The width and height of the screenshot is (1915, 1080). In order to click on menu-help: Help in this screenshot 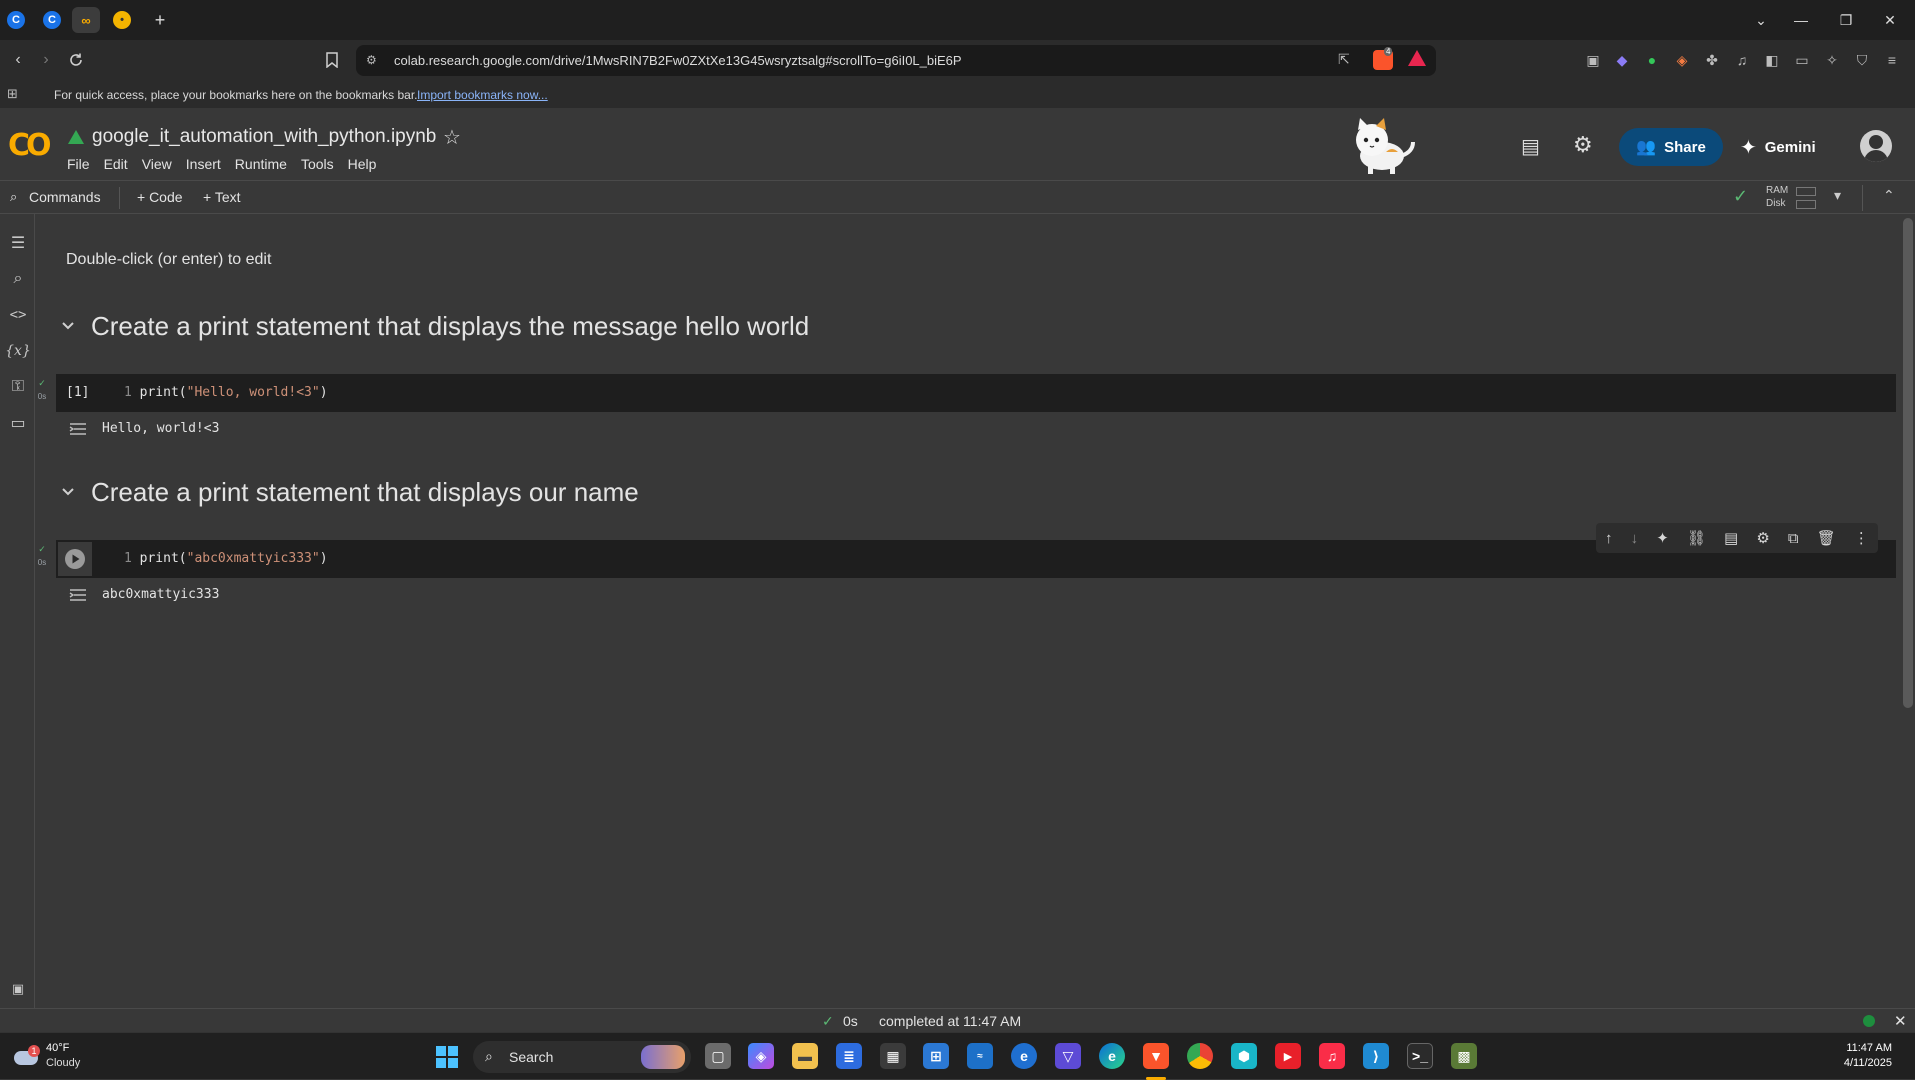, I will do `click(362, 164)`.